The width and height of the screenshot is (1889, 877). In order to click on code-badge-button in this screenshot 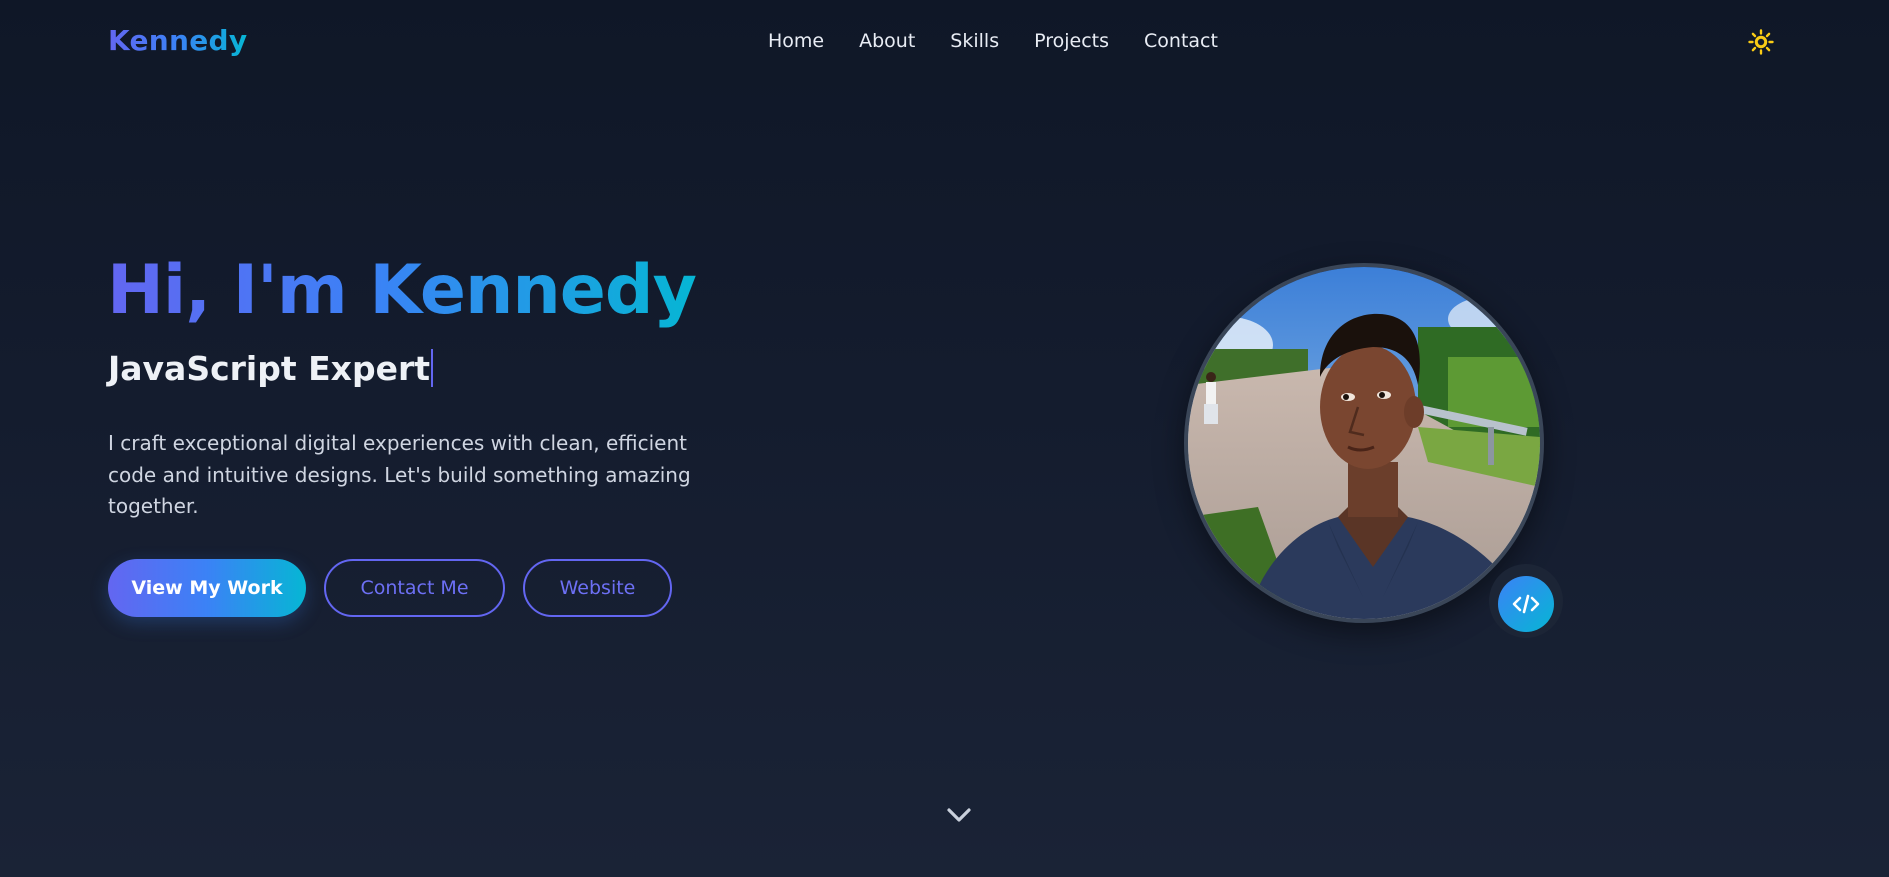, I will do `click(1526, 604)`.